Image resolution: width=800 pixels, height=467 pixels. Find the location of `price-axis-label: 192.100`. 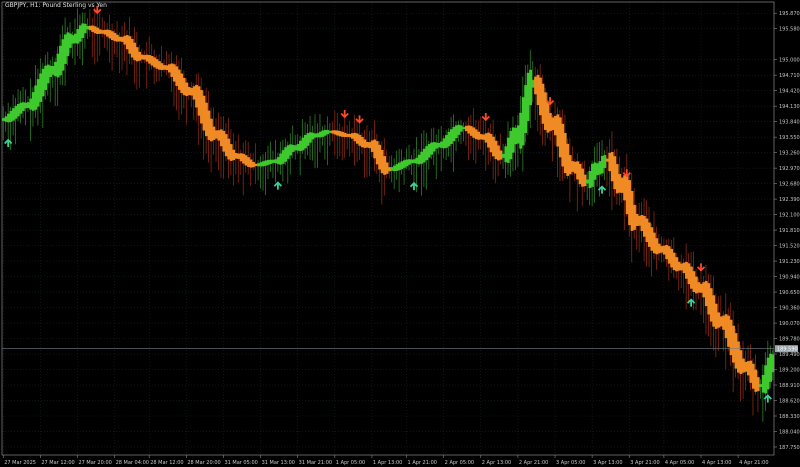

price-axis-label: 192.100 is located at coordinates (789, 216).